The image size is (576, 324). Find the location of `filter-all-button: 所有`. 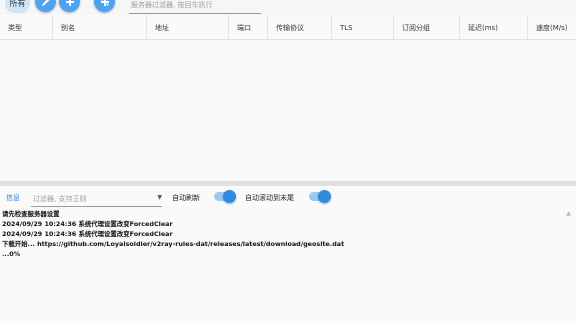

filter-all-button: 所有 is located at coordinates (17, 6).